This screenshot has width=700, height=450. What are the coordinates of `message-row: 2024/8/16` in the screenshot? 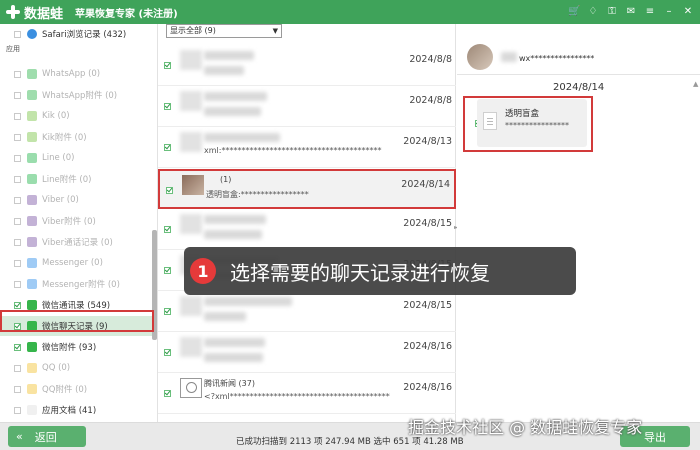 It's located at (307, 353).